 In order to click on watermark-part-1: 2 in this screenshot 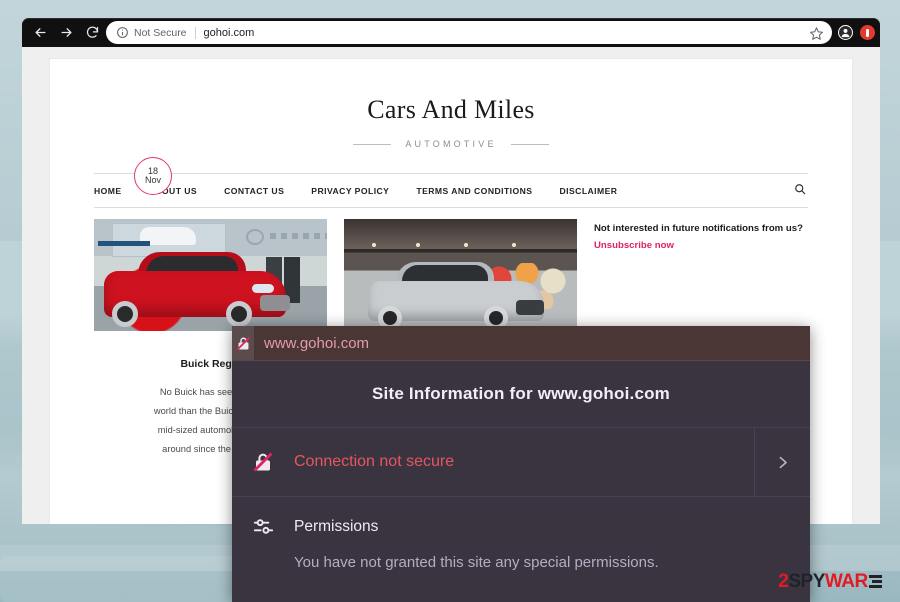, I will do `click(783, 581)`.